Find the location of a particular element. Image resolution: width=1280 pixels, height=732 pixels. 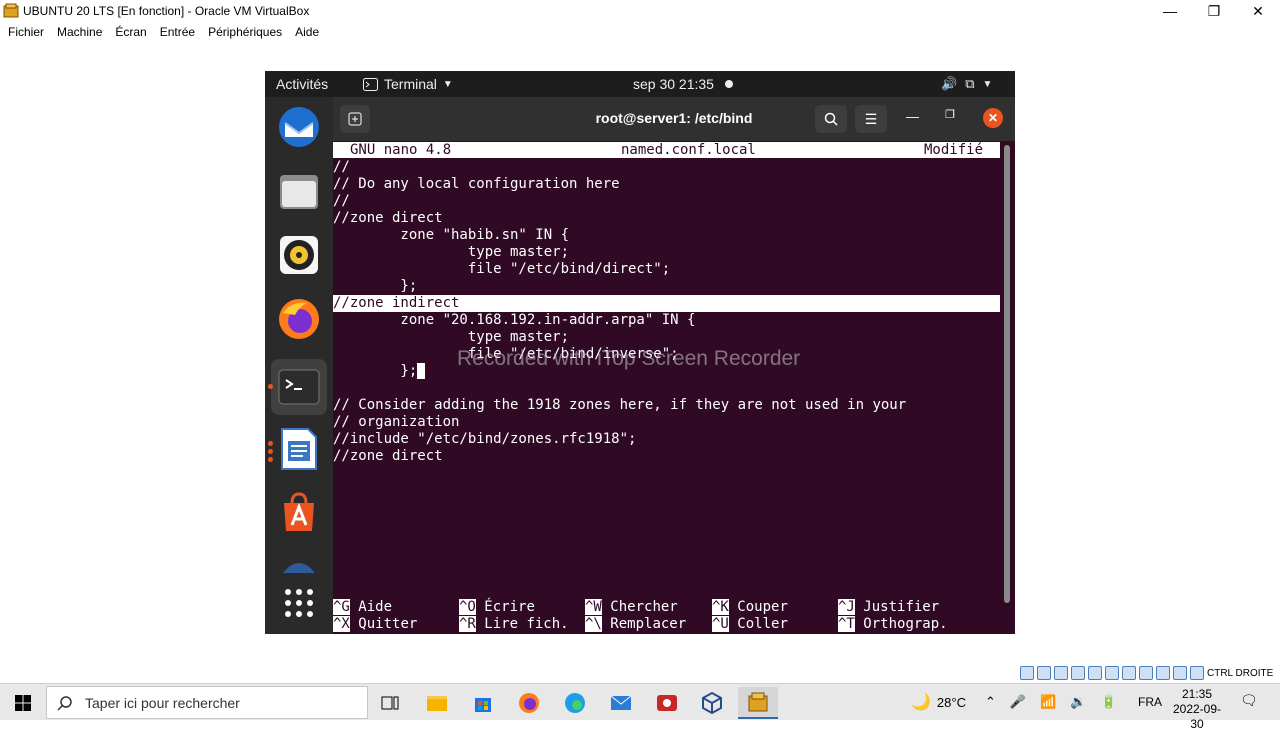

usb-status-icon is located at coordinates (1095, 673).